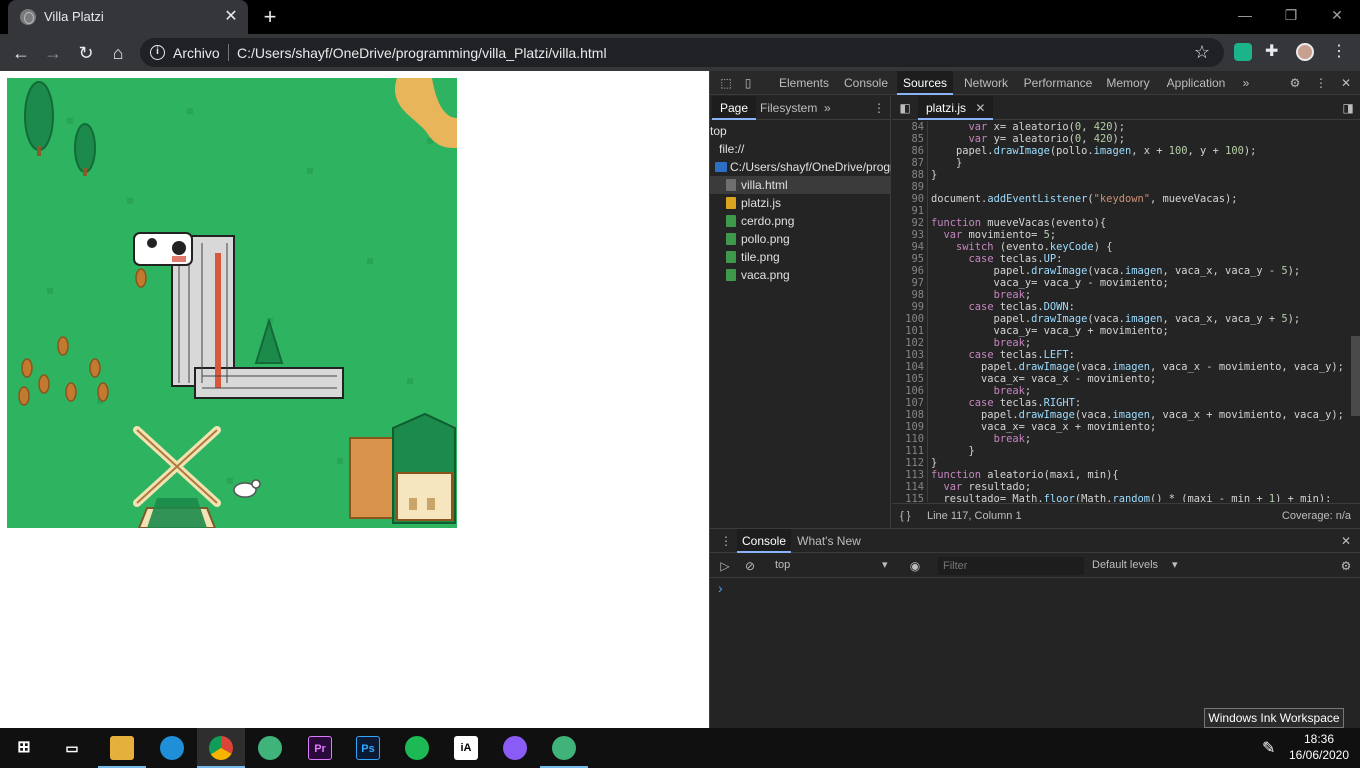 Image resolution: width=1360 pixels, height=768 pixels. What do you see at coordinates (1348, 108) in the screenshot?
I see `toggle-debugger-icon: ◨` at bounding box center [1348, 108].